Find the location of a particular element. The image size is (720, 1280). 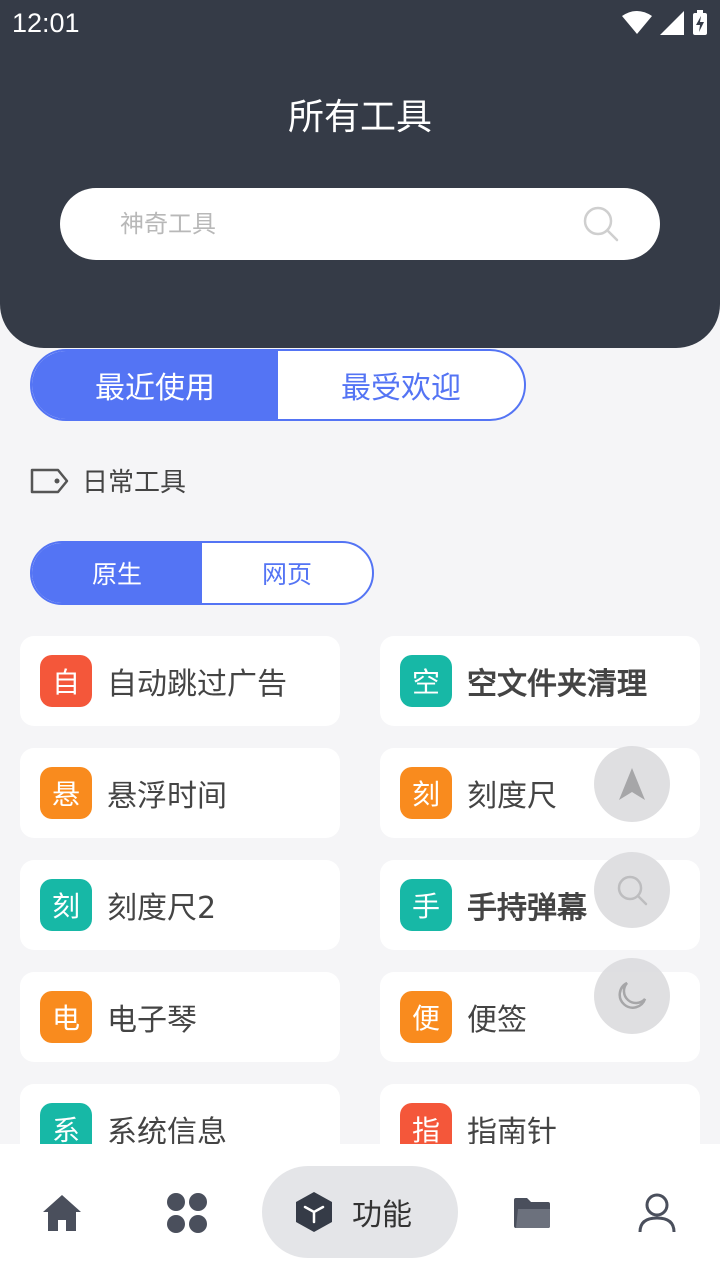

search-bar is located at coordinates (360, 224).